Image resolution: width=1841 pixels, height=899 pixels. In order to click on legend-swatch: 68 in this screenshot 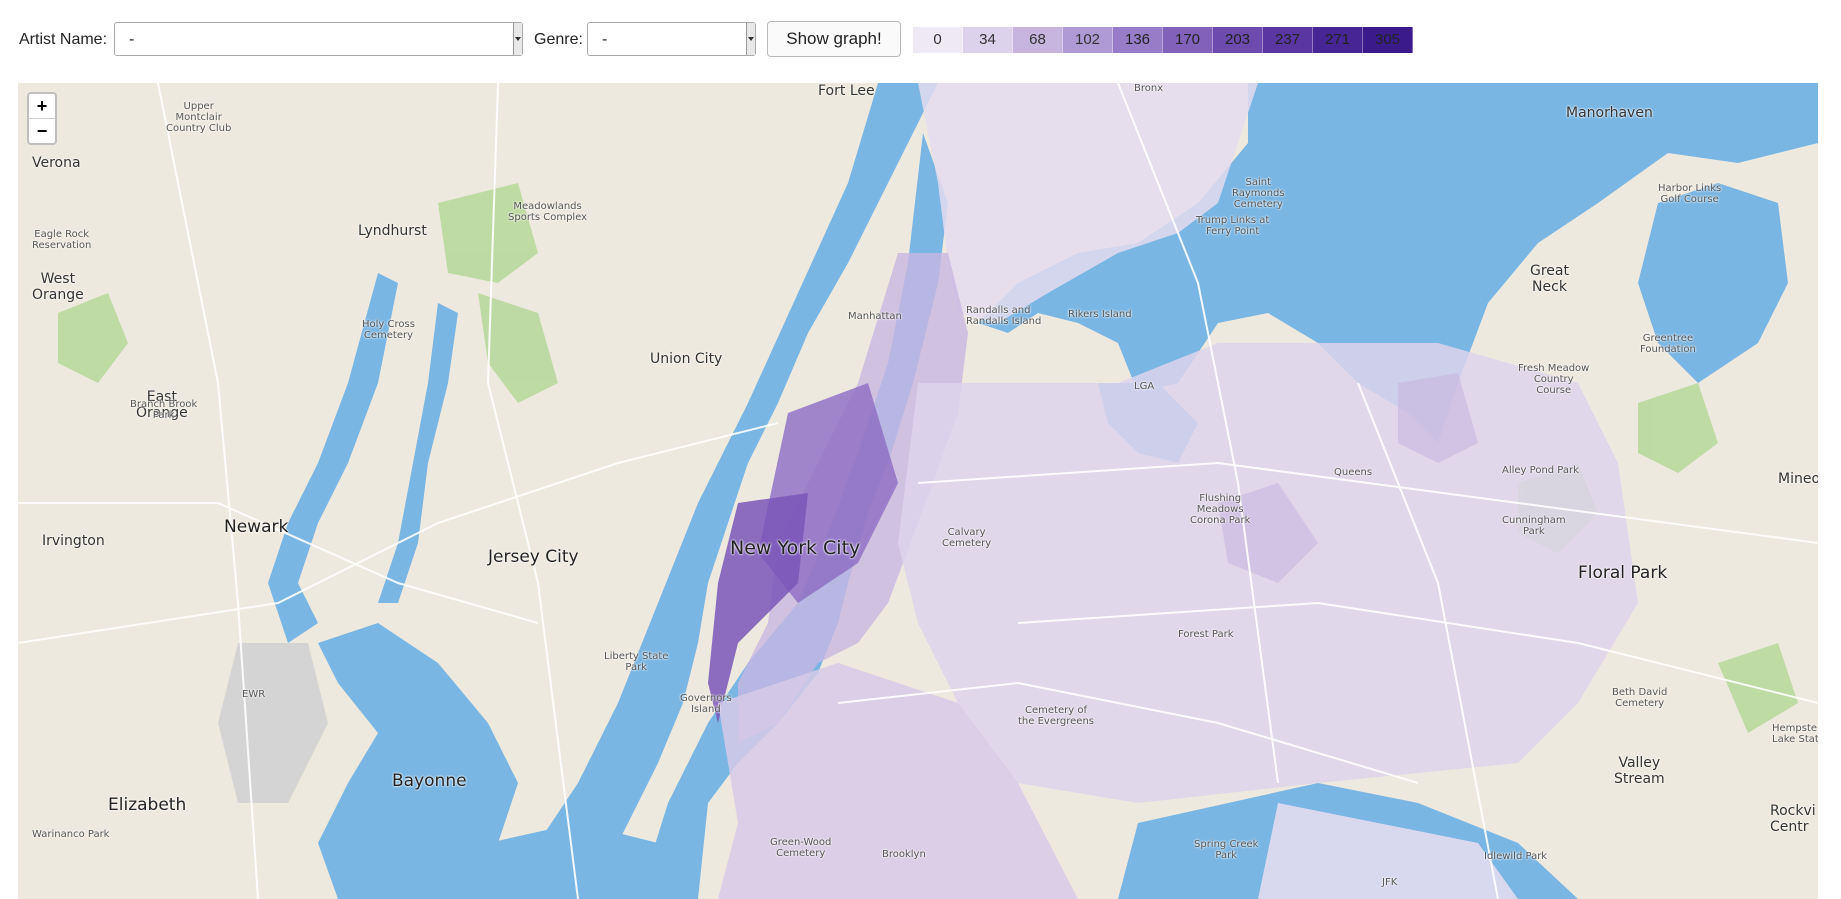, I will do `click(1038, 40)`.